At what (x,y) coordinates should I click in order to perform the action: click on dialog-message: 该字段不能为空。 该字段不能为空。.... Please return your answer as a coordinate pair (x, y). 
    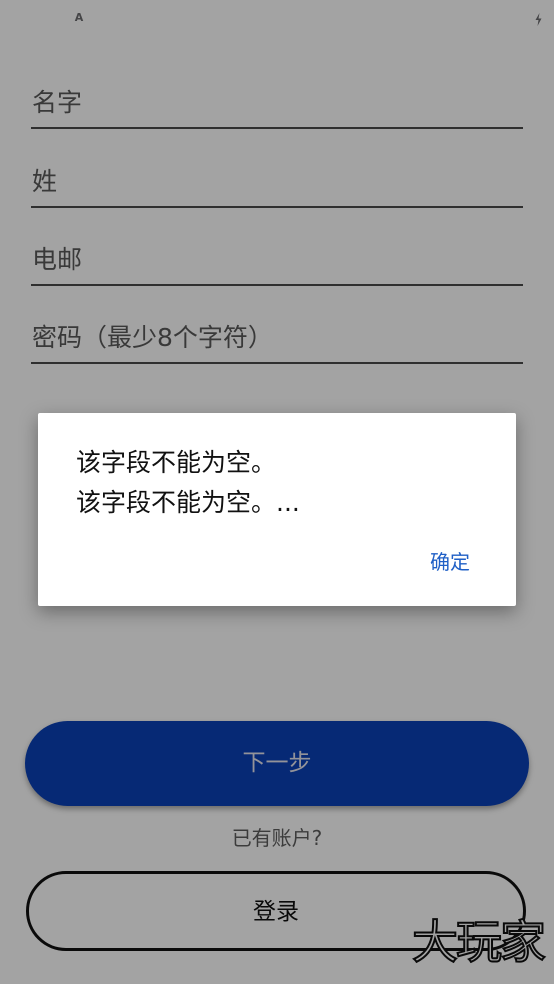
    Looking at the image, I should click on (286, 483).